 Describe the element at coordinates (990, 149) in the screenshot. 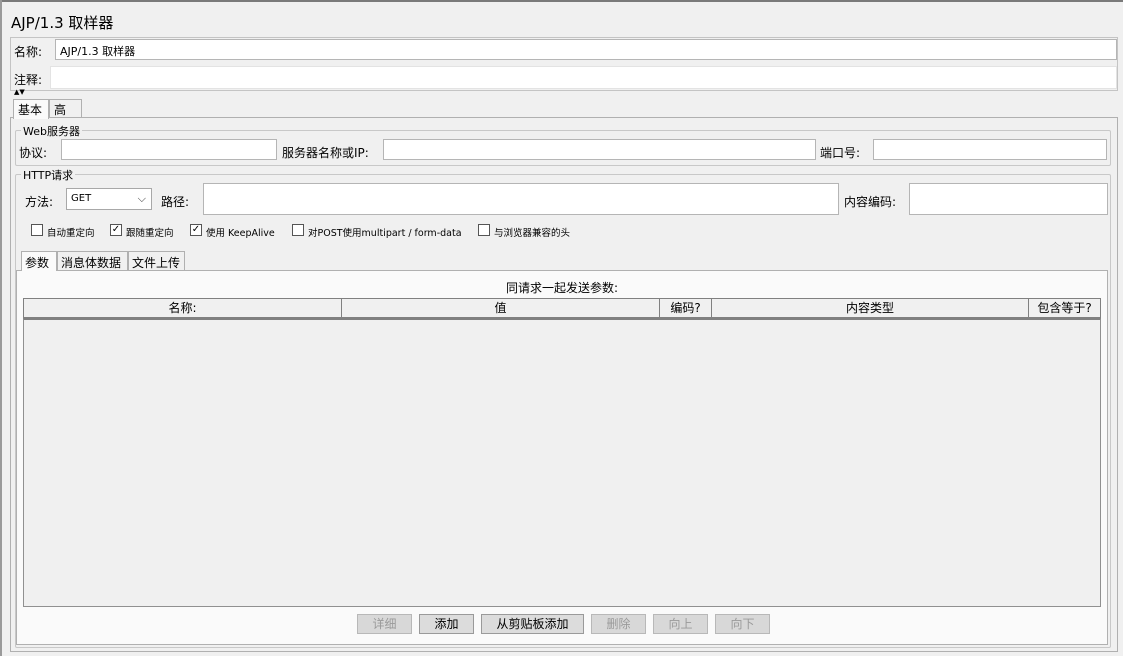

I see `port-input` at that location.